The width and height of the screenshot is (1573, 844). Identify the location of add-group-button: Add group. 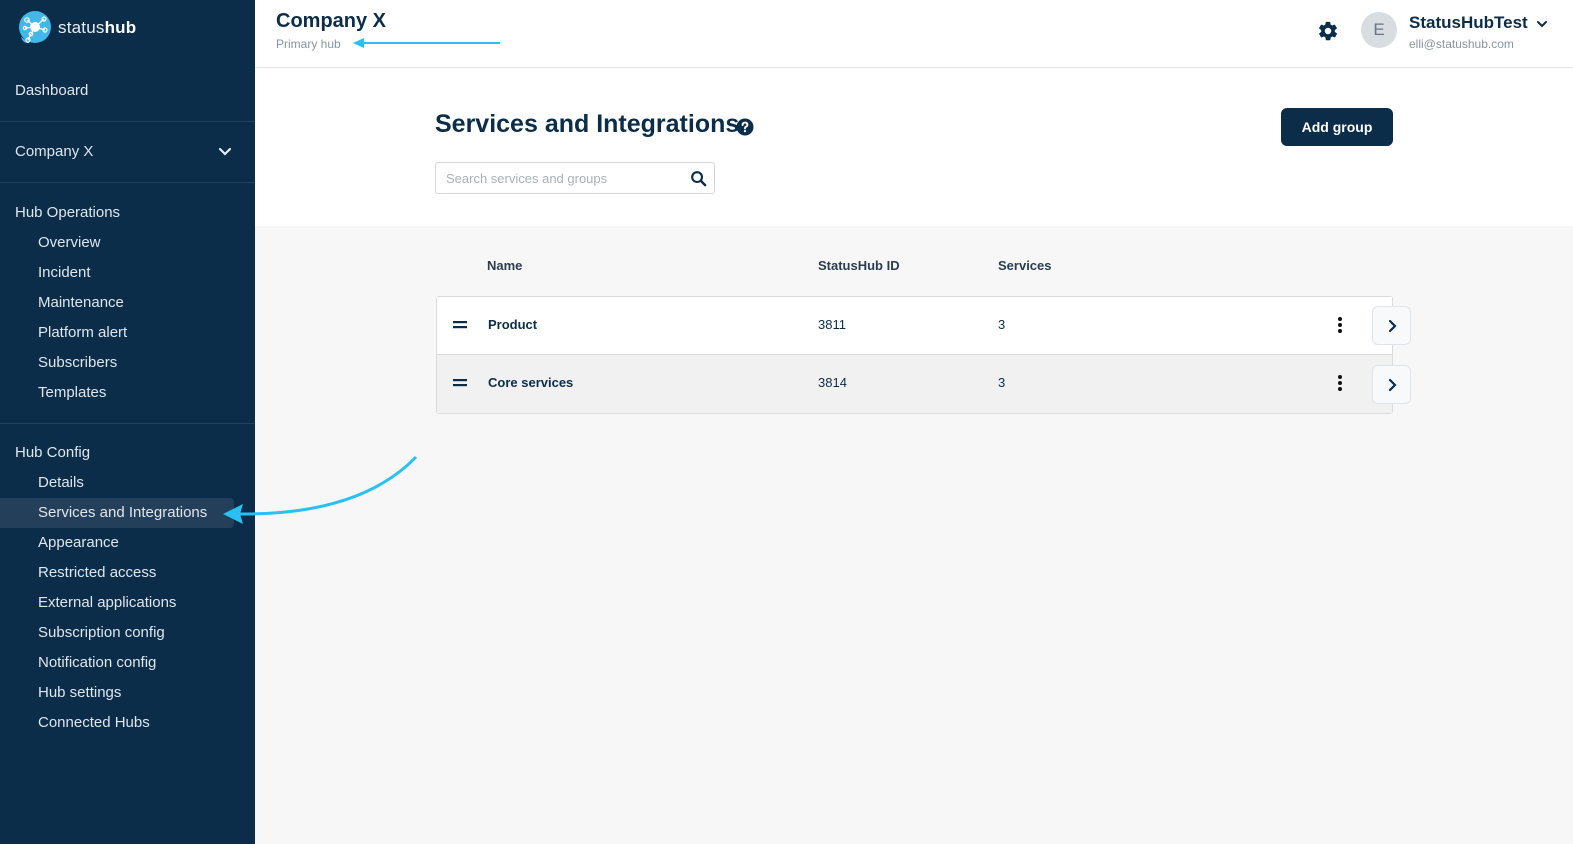
(1337, 127).